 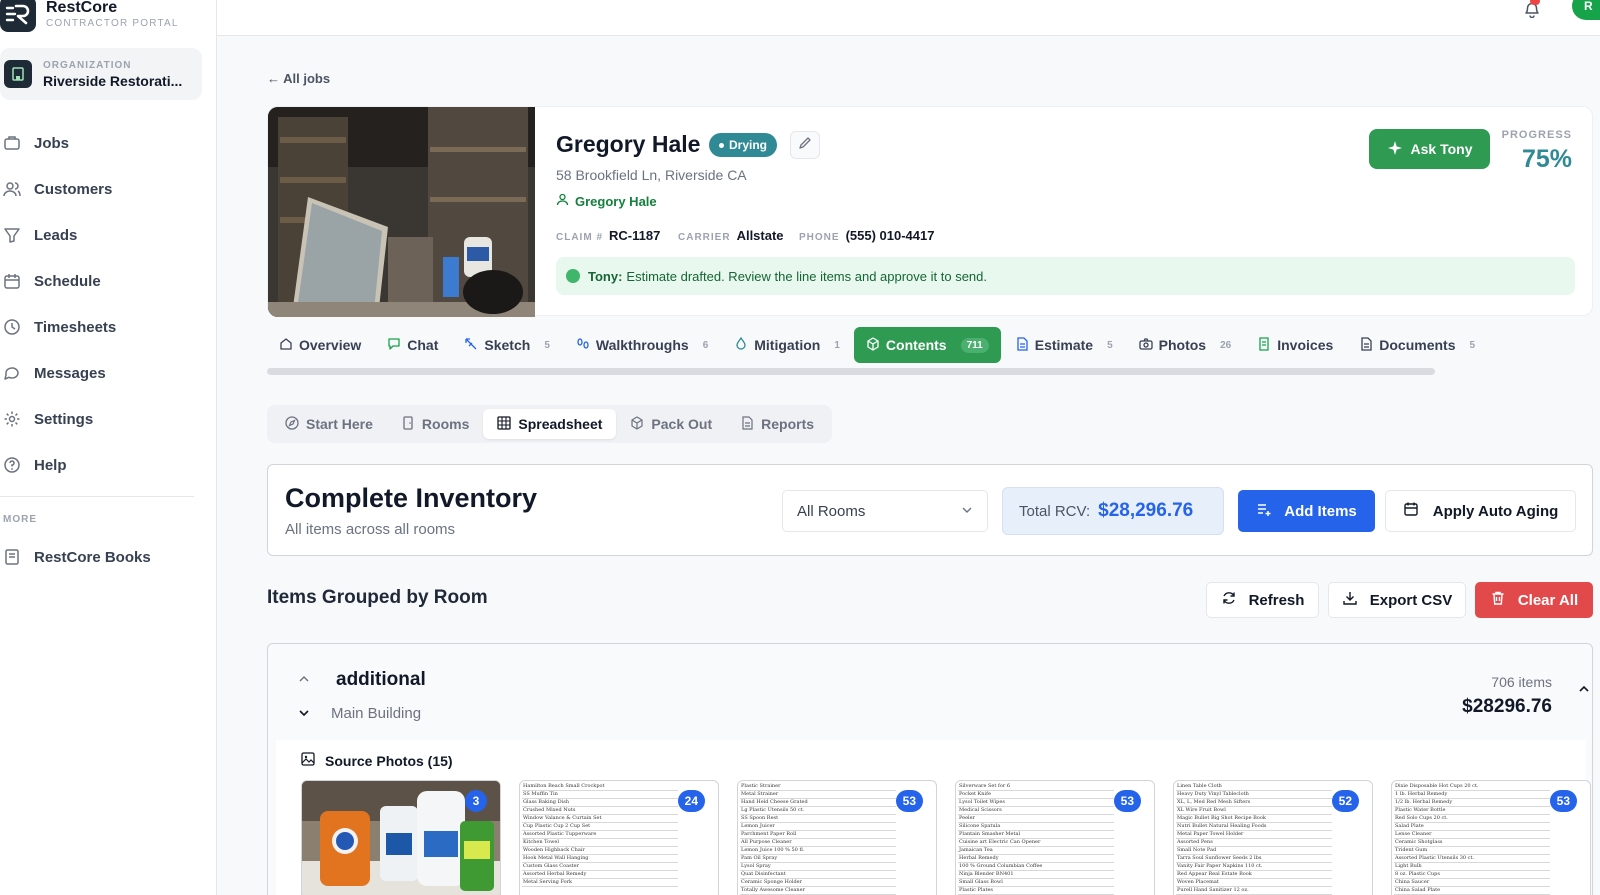 I want to click on job-cover-photo, so click(x=401, y=212).